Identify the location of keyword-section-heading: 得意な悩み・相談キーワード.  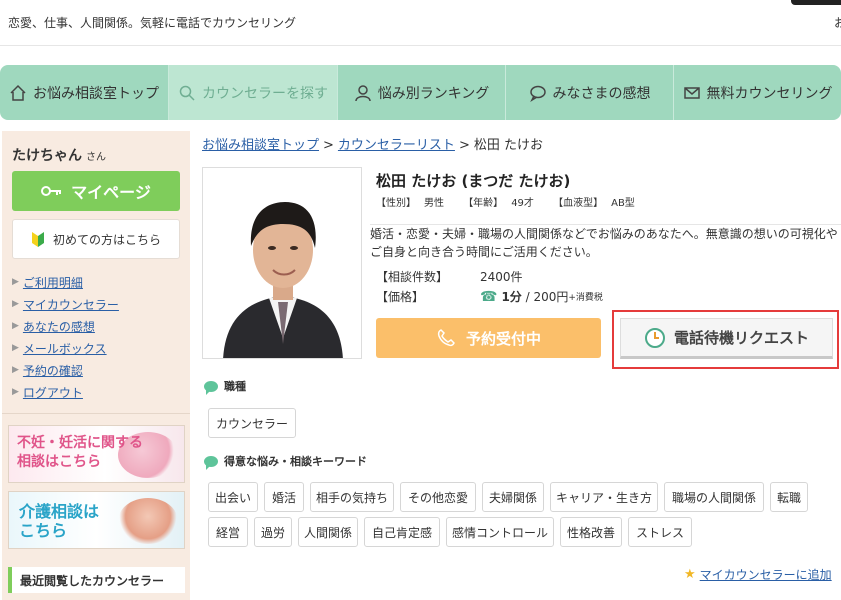
(285, 461).